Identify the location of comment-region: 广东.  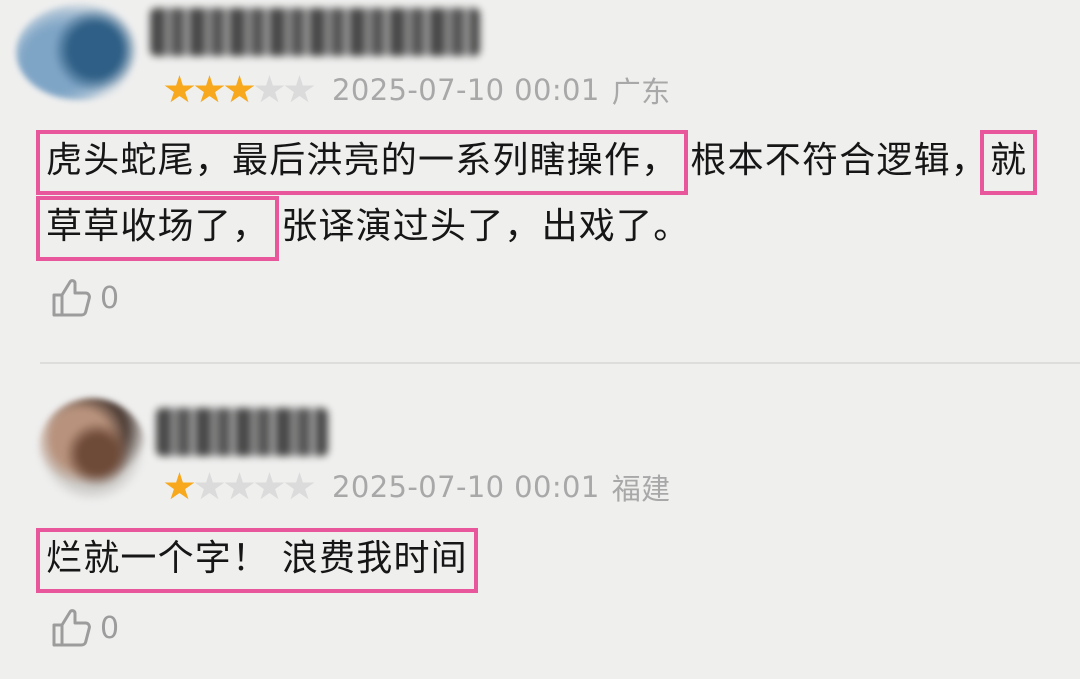
(641, 92).